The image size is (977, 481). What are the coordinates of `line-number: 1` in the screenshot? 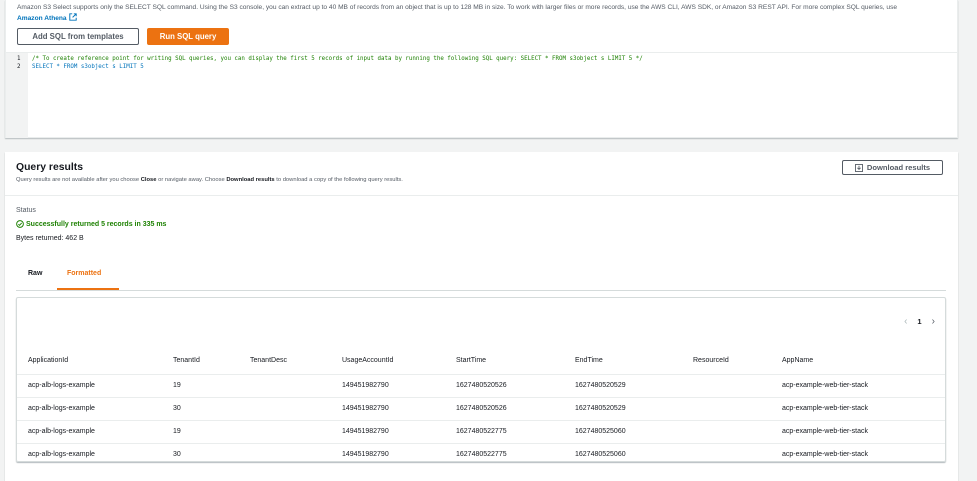 It's located at (19, 59).